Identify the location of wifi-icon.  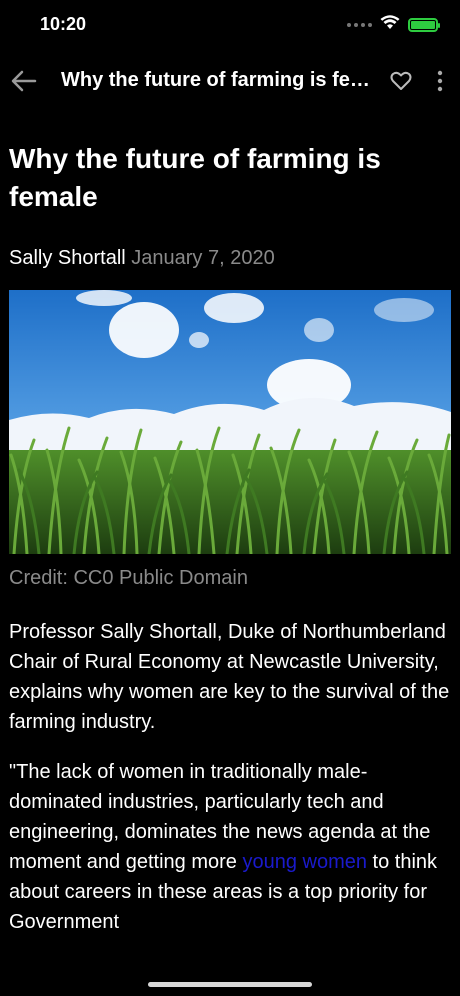
(390, 25).